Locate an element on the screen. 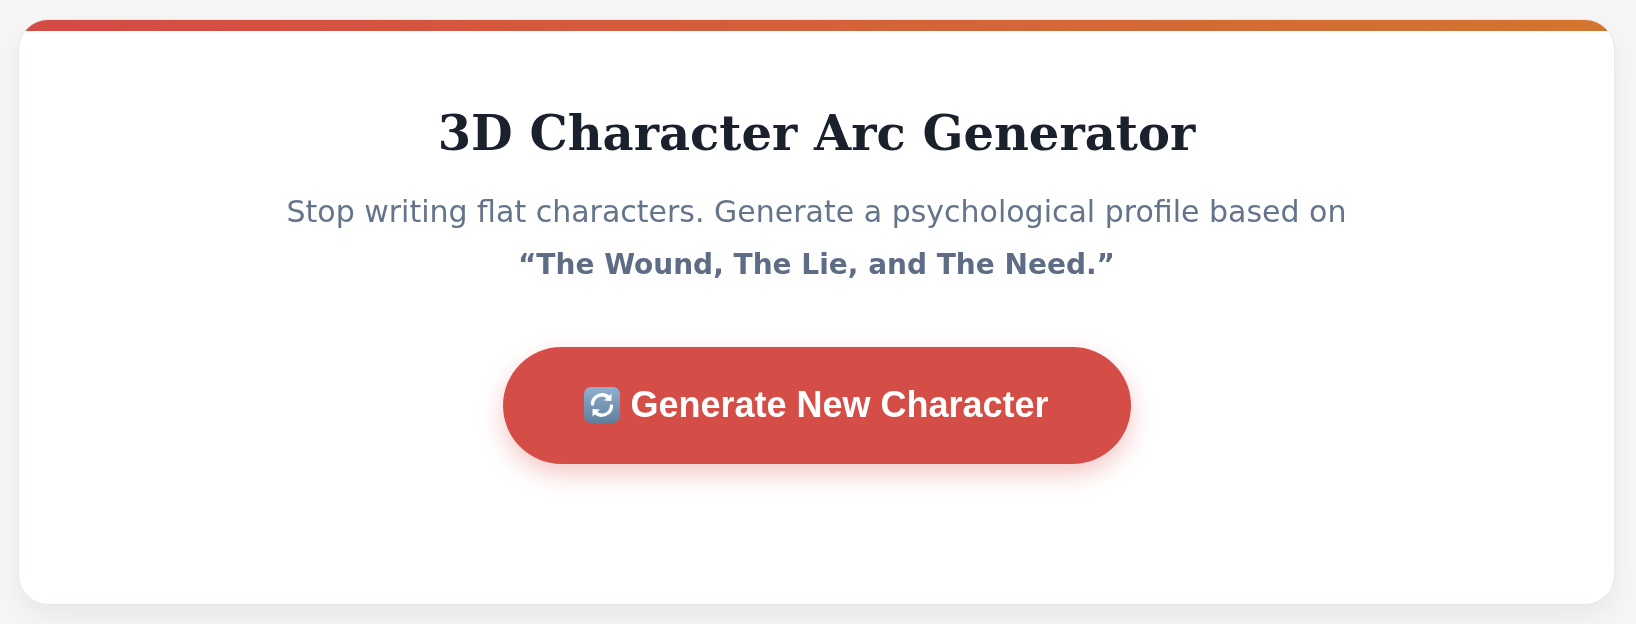  page-title: 3D Character Arc Generator is located at coordinates (816, 134).